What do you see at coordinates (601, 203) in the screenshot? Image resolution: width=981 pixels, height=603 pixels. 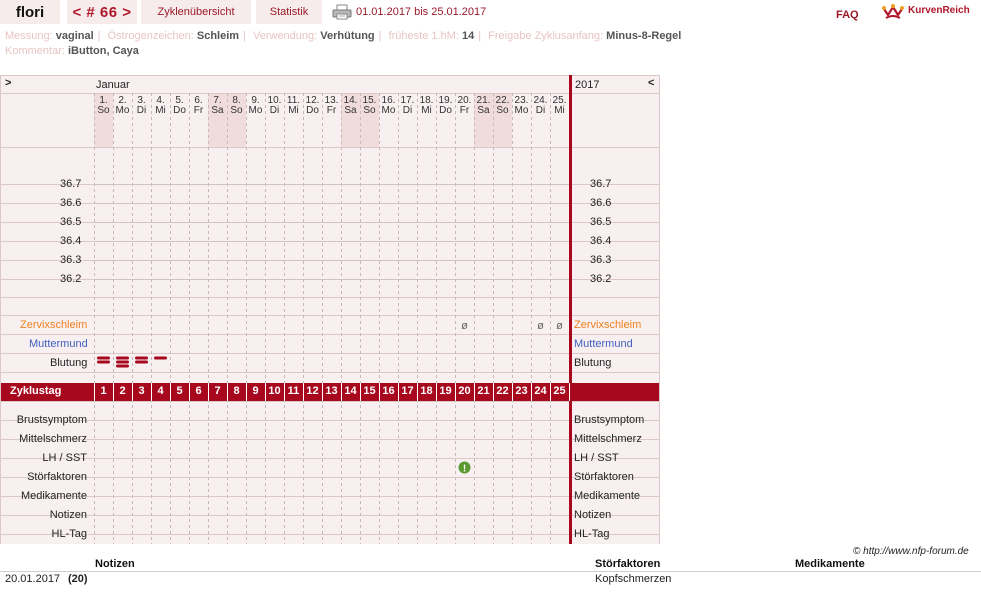 I see `temperature-tick: 36.6` at bounding box center [601, 203].